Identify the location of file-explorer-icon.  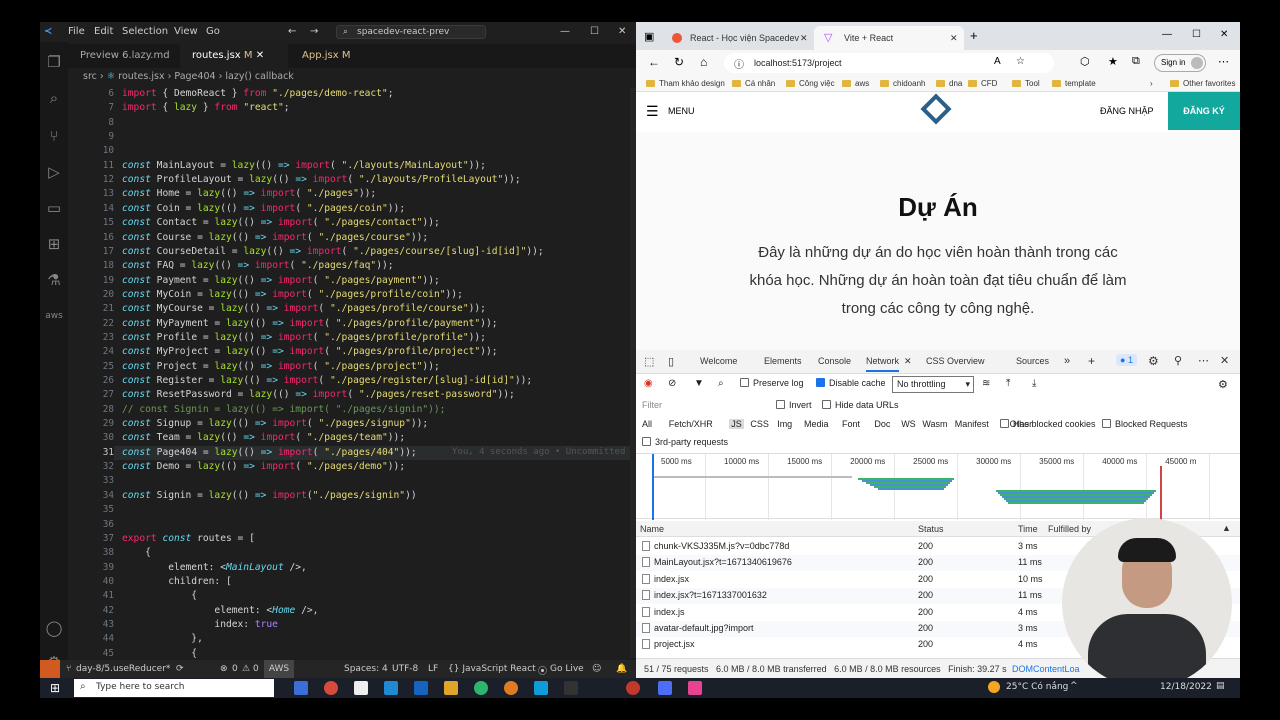
(451, 688).